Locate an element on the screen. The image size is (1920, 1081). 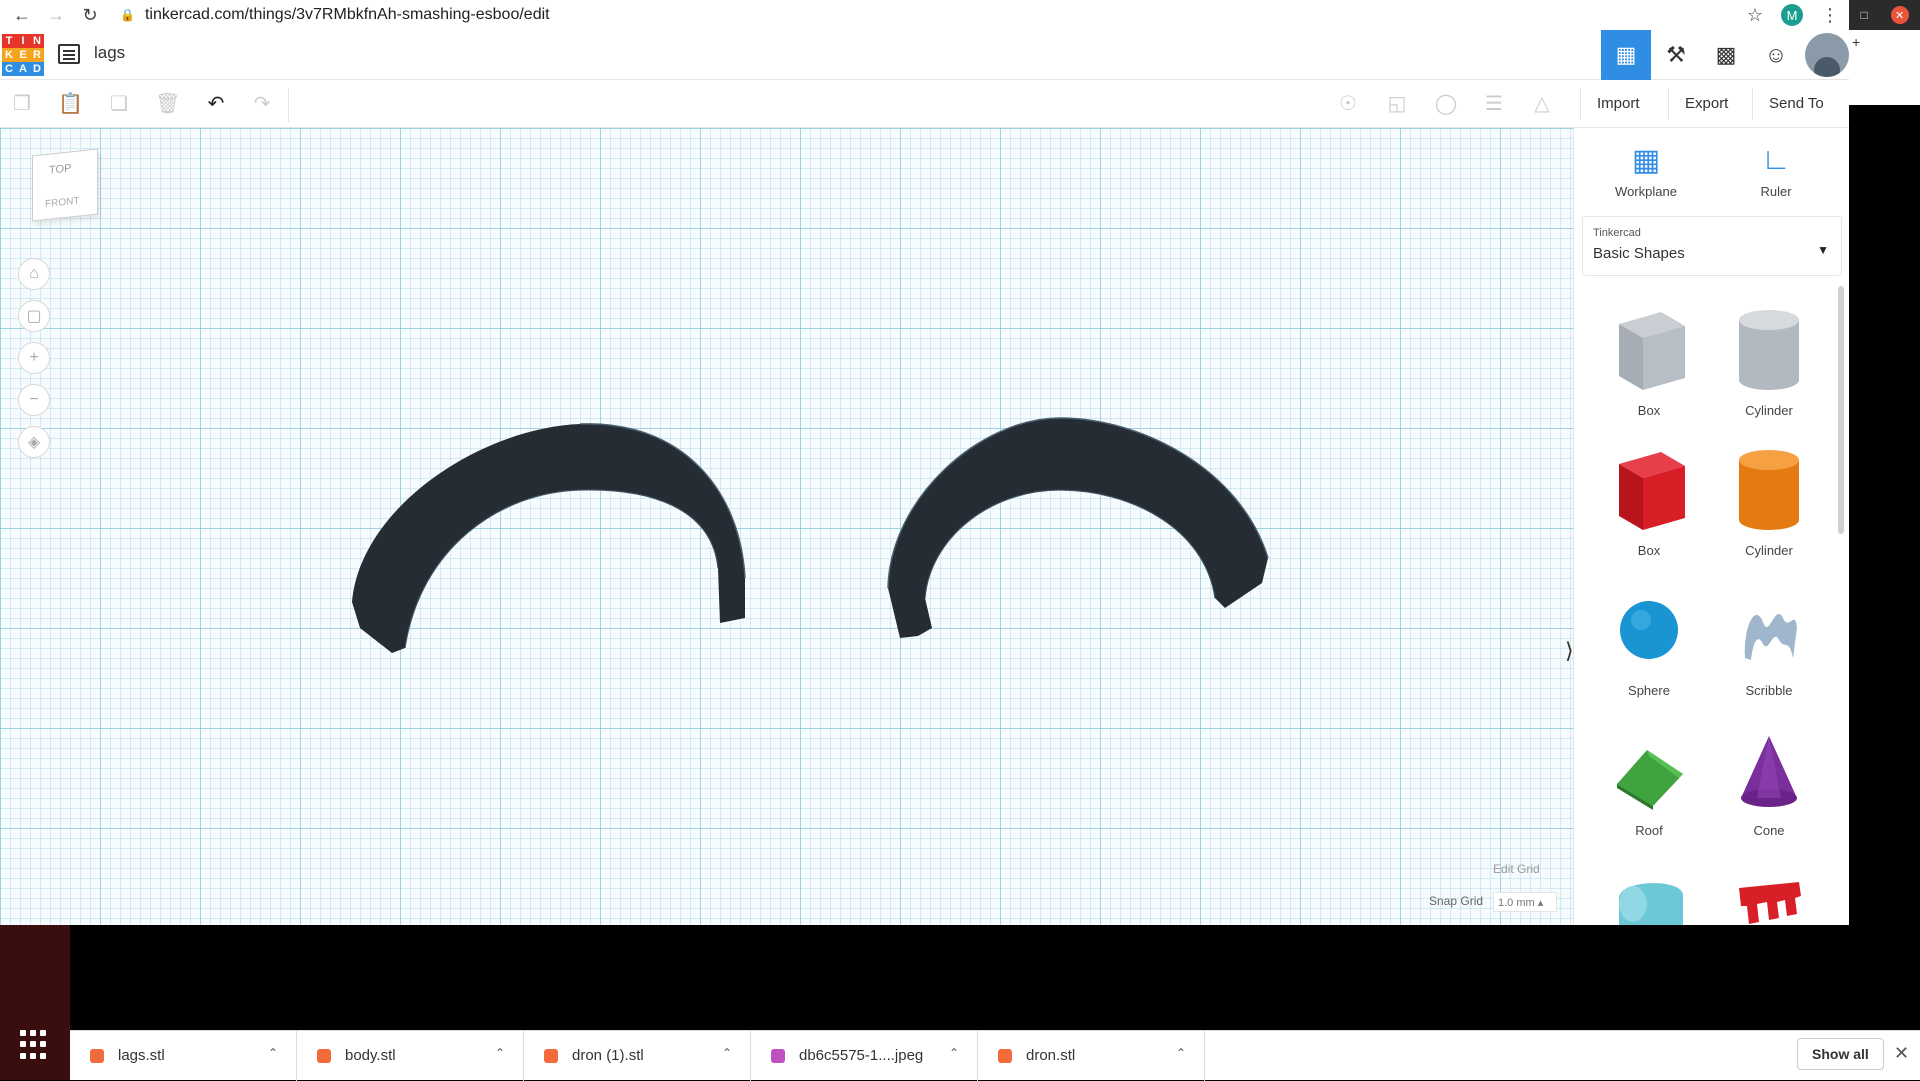
download-item: dron.stl ⌃ is located at coordinates (1091, 1055).